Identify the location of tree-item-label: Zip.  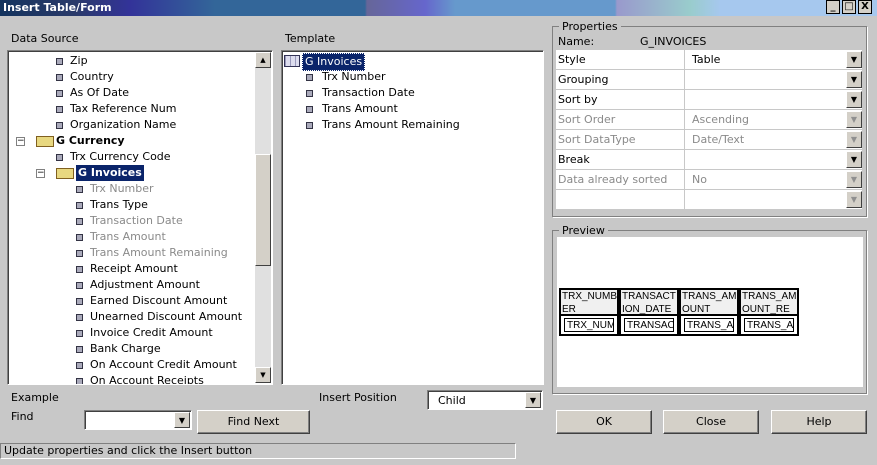
(79, 60).